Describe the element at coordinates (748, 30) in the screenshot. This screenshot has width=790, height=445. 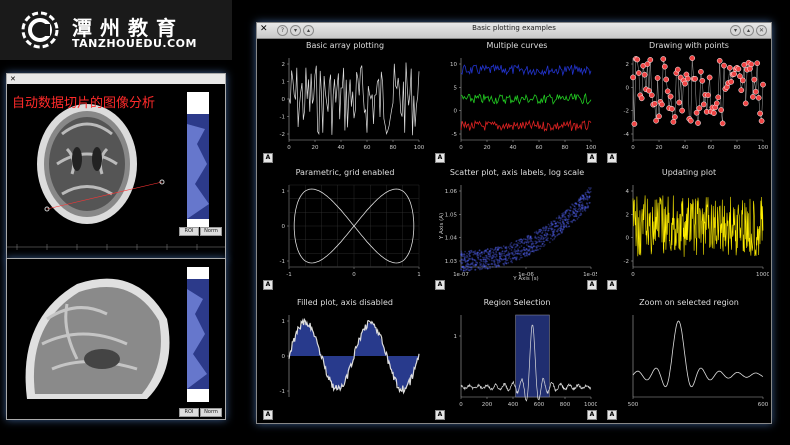
I see `maximize-button: ▴` at that location.